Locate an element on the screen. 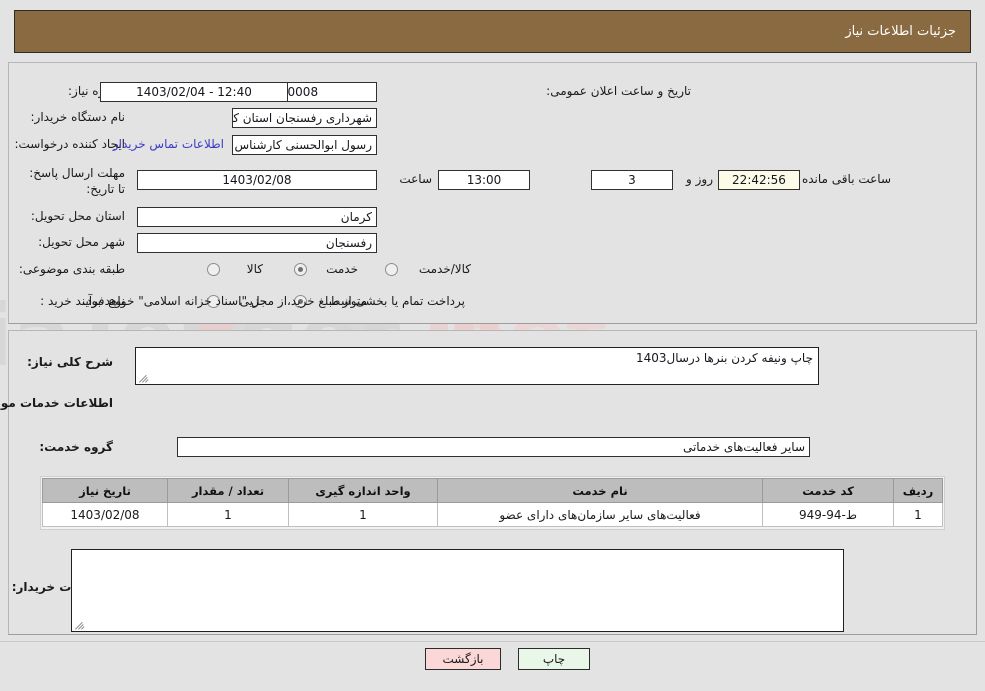 Image resolution: width=985 pixels, height=691 pixels. general-need-value: چاپ ونیفه کردن بنرها درسال1403 is located at coordinates (724, 358).